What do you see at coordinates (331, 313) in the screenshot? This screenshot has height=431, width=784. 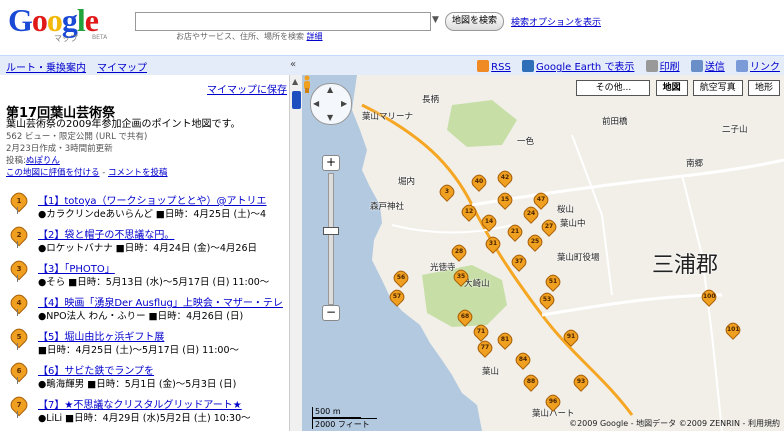 I see `zoom-out-button: −` at bounding box center [331, 313].